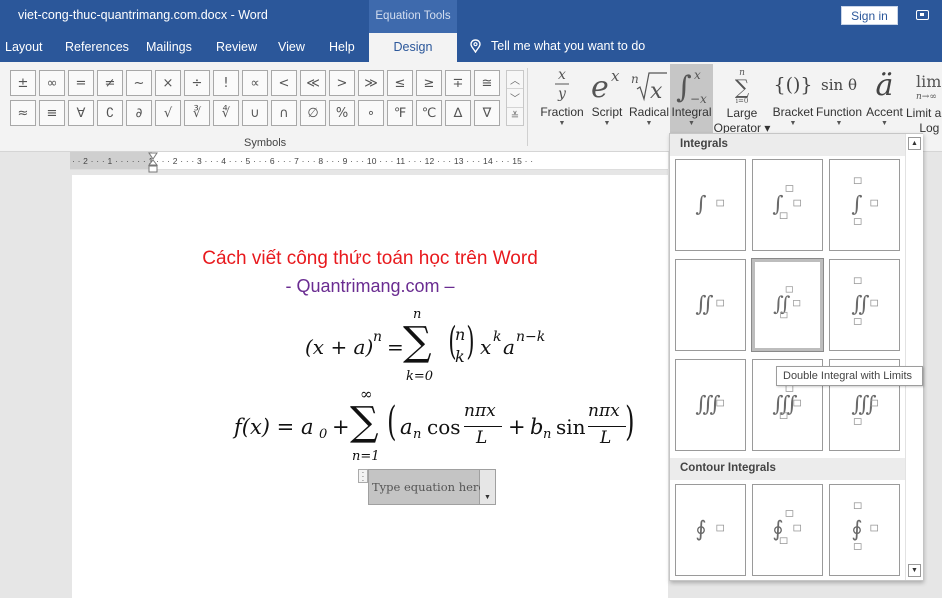 The width and height of the screenshot is (942, 598). What do you see at coordinates (487, 113) in the screenshot?
I see `symbol-button: ∇` at bounding box center [487, 113].